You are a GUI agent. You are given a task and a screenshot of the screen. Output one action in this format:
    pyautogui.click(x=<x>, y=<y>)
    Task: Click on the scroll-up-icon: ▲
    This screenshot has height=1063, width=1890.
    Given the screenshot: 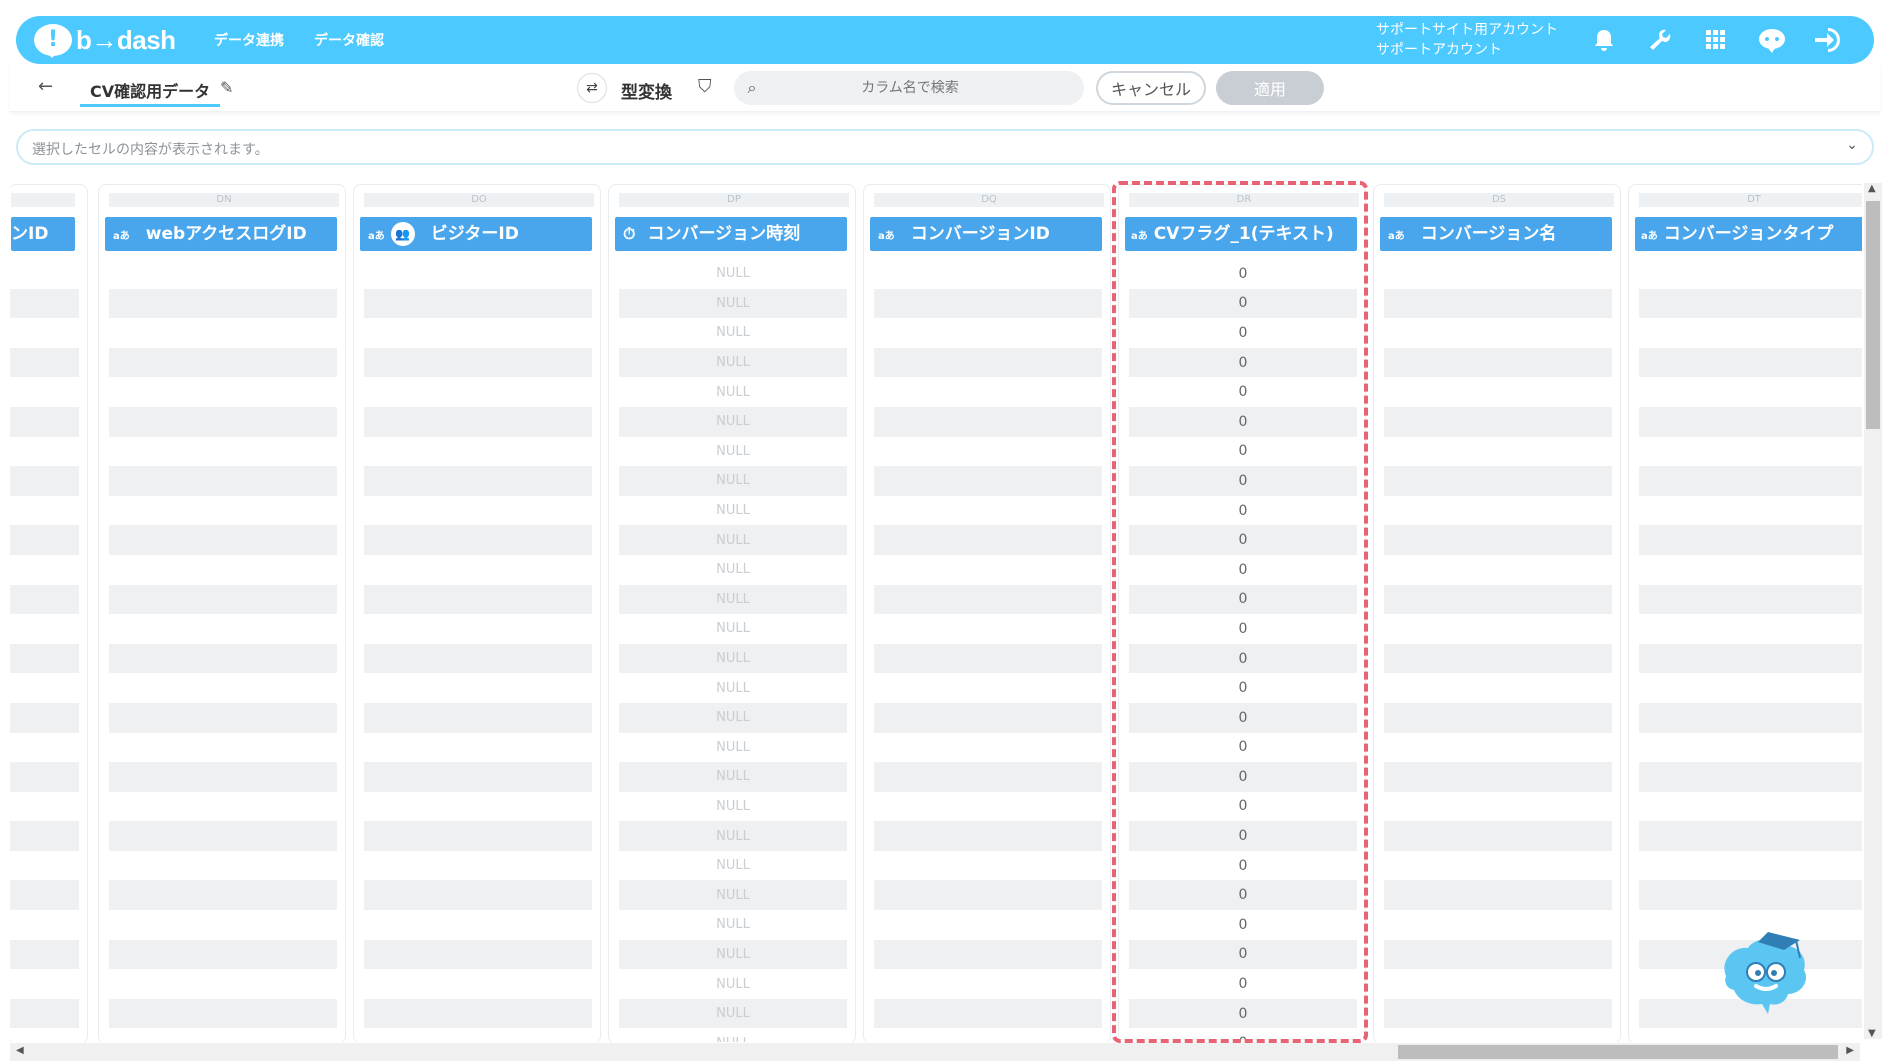 What is the action you would take?
    pyautogui.click(x=1872, y=188)
    